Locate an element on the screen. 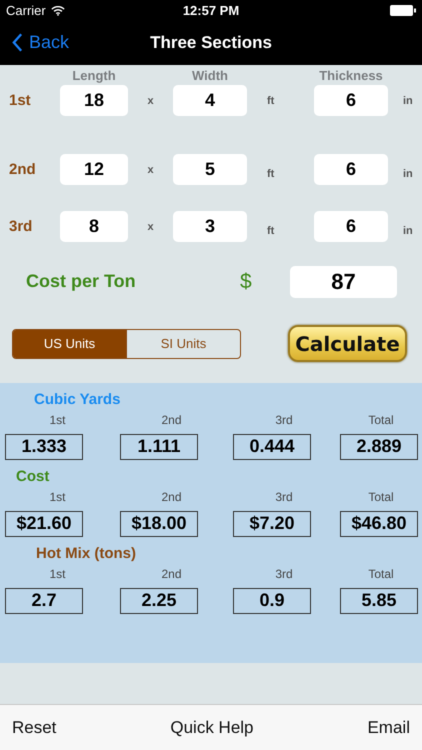 Image resolution: width=422 pixels, height=750 pixels. row-label: 3rd is located at coordinates (21, 226).